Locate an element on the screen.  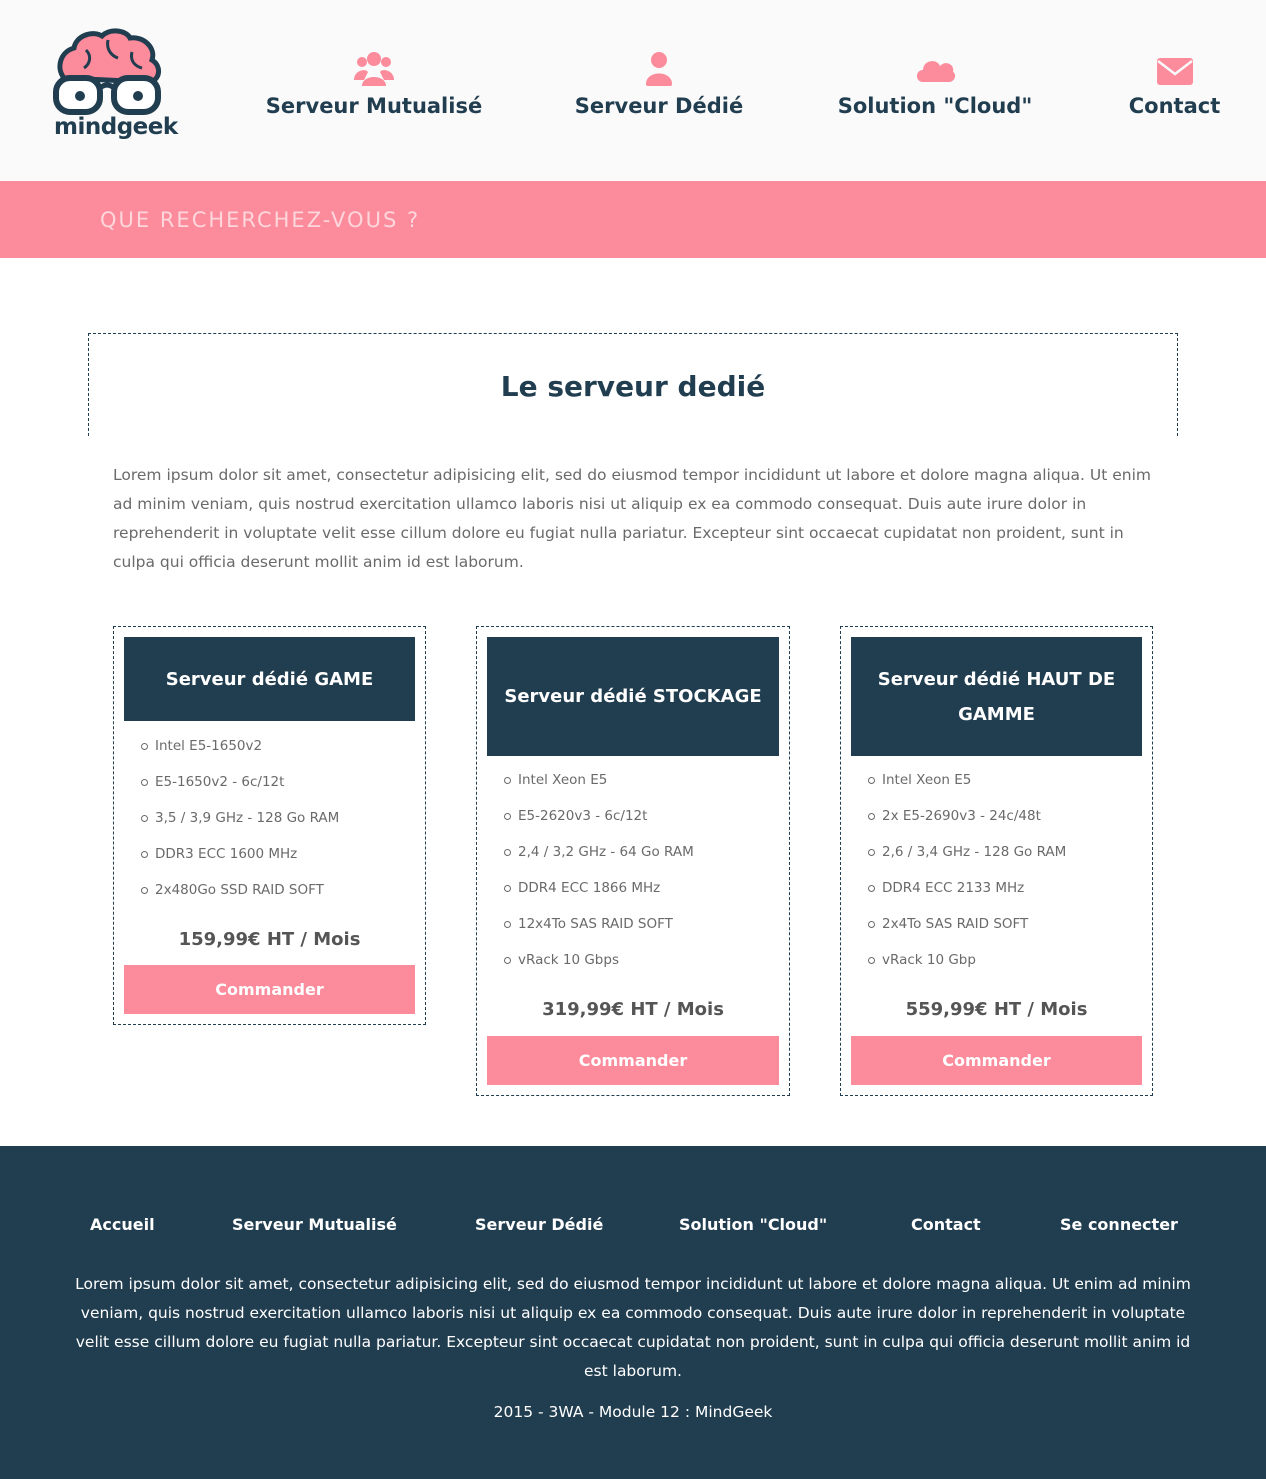
footer-link-solution-cloud: Solution "Cloud" is located at coordinates (753, 1224).